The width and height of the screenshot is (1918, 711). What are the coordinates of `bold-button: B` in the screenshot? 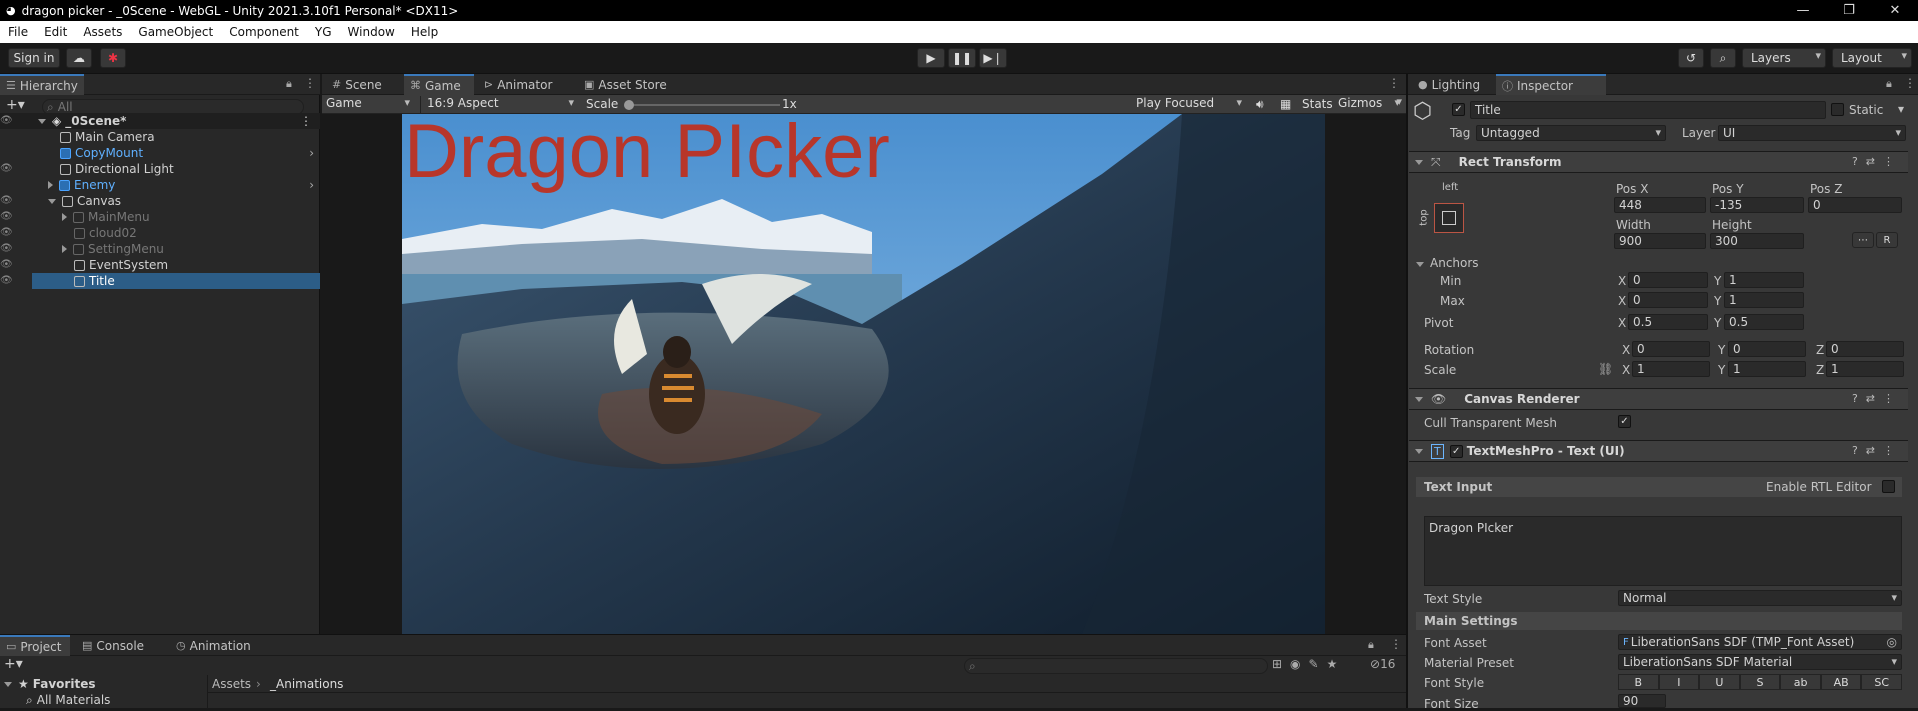 It's located at (1638, 682).